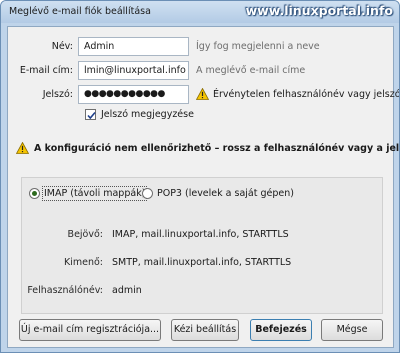  Describe the element at coordinates (352, 330) in the screenshot. I see `cancel-button: Mégse` at that location.